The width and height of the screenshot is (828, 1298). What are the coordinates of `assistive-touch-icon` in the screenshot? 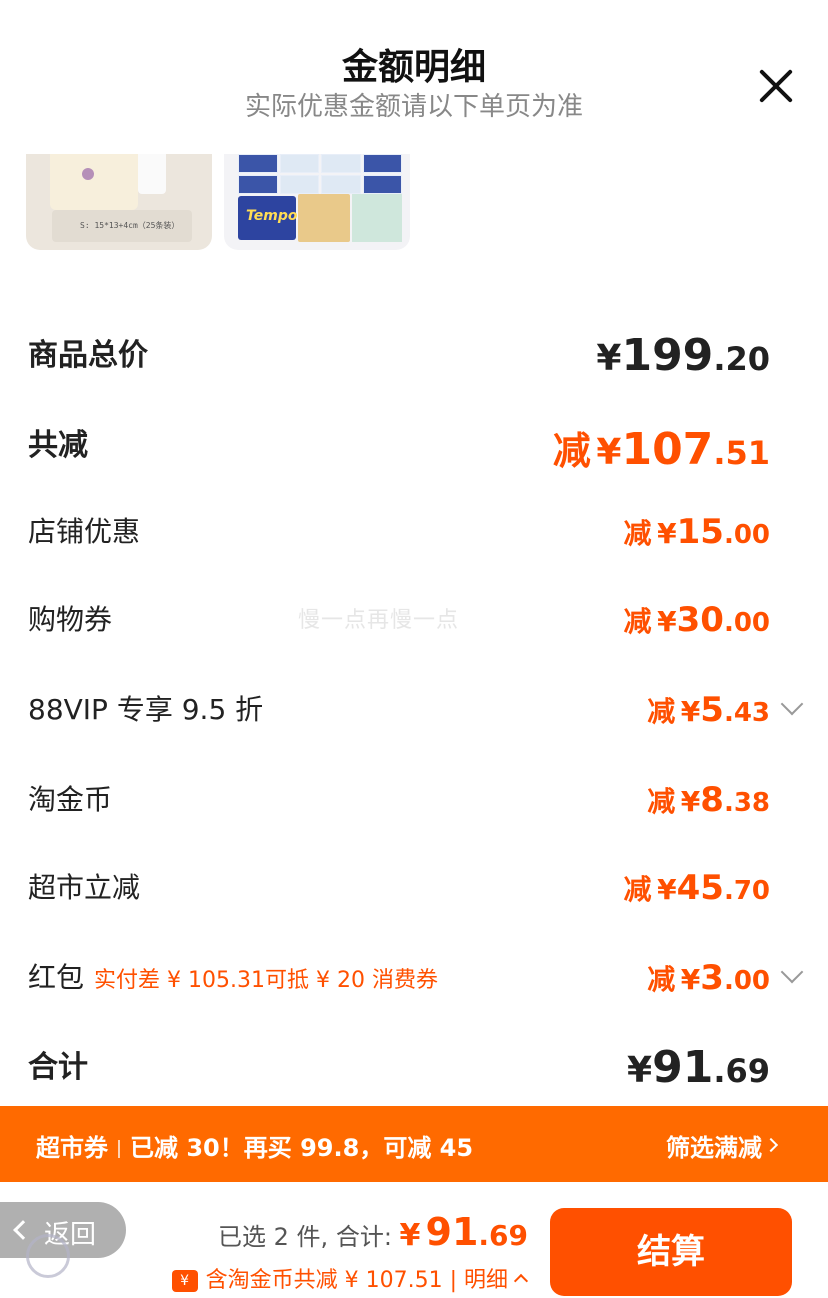 It's located at (48, 1256).